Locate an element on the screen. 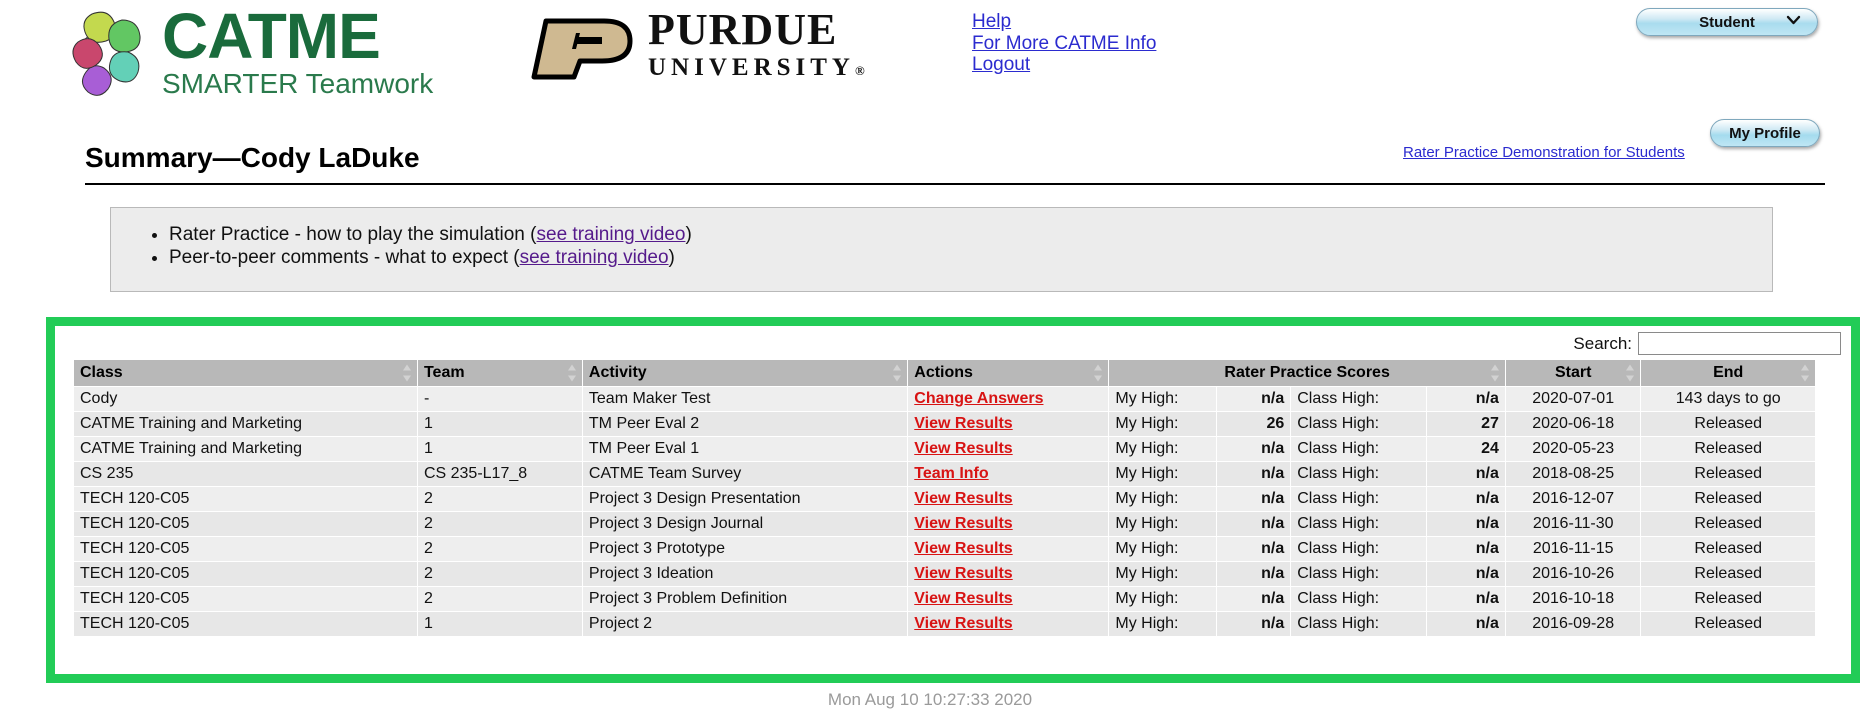 This screenshot has width=1860, height=726. cell-class: TECH 120-C05 is located at coordinates (246, 598).